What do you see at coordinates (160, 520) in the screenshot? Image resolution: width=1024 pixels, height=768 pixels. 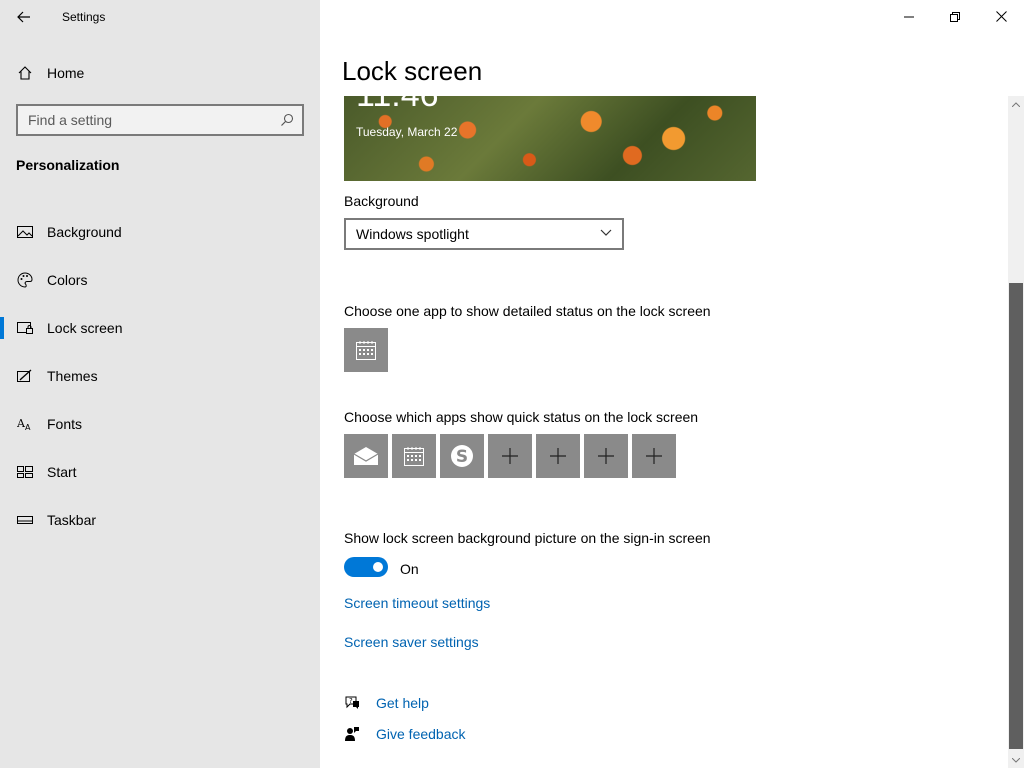 I see `sidebar-item-taskbar: Taskbar` at bounding box center [160, 520].